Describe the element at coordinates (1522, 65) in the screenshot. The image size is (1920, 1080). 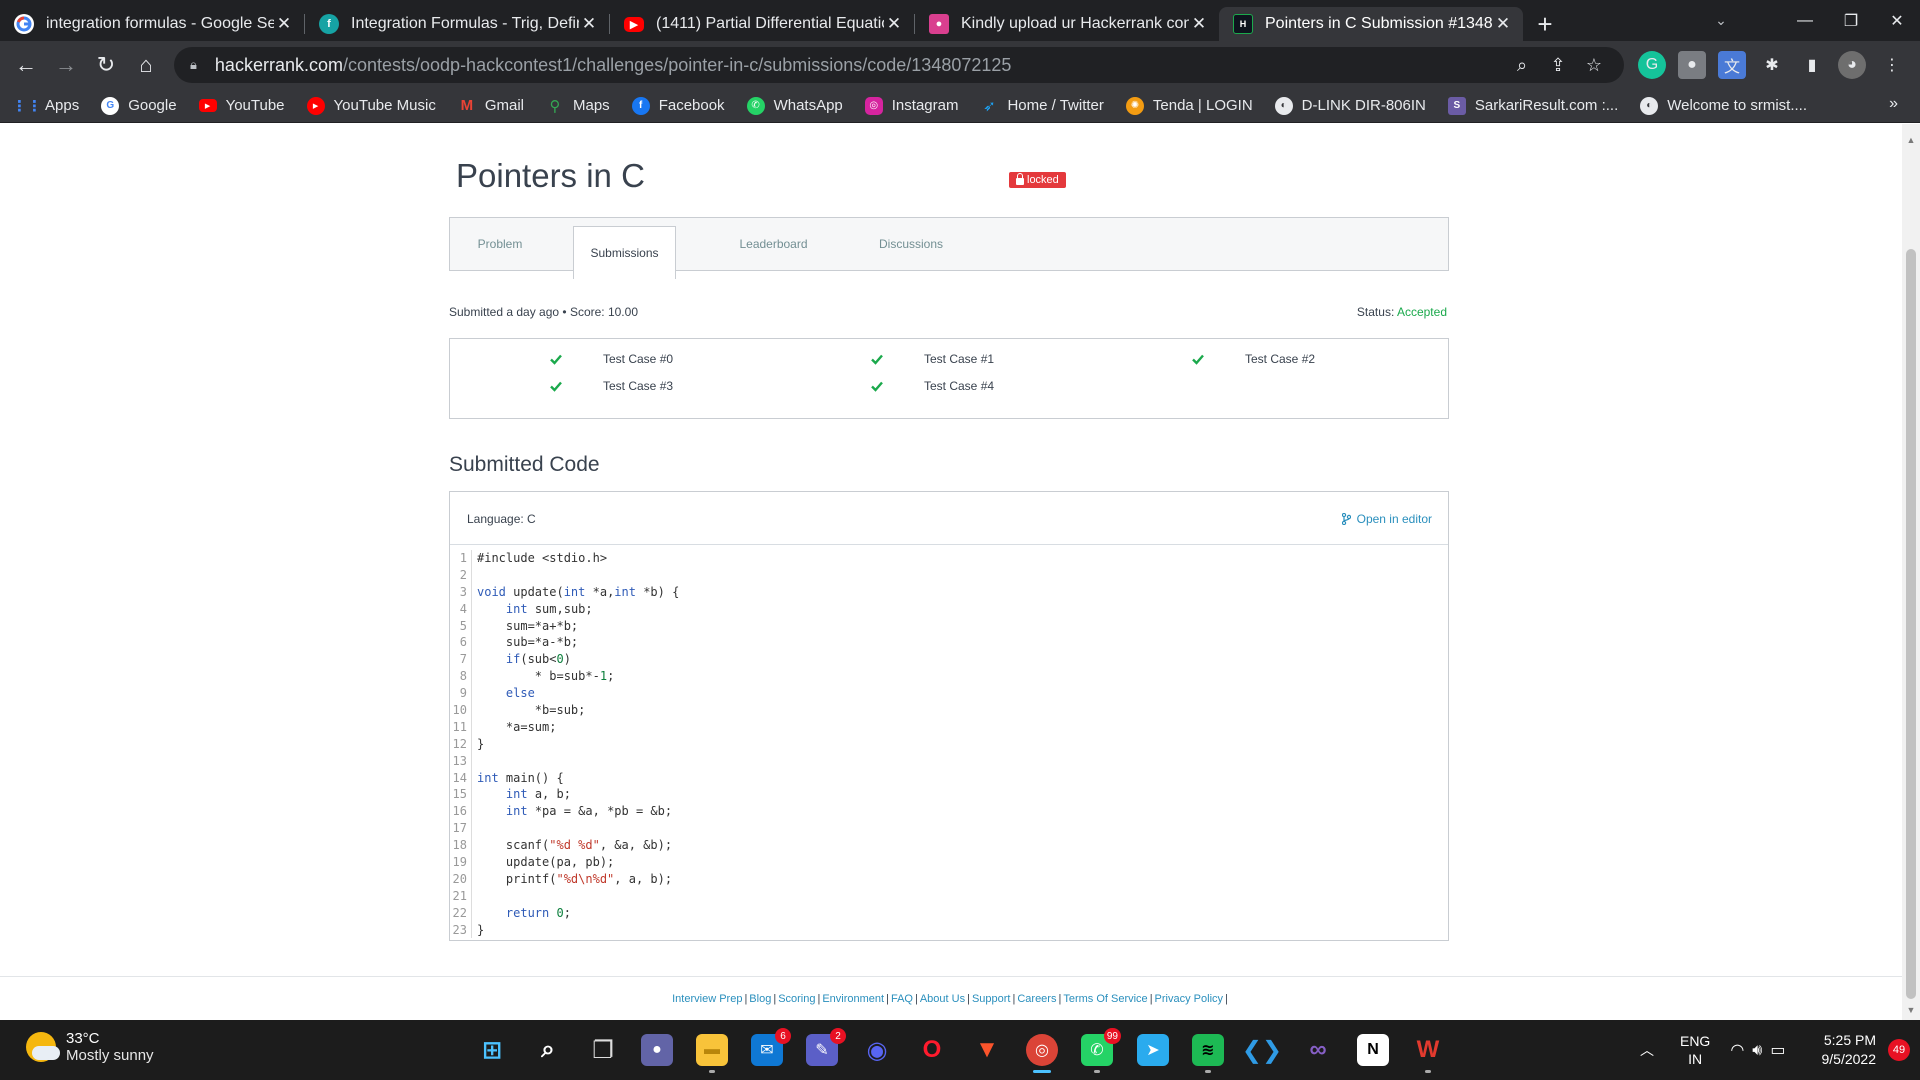
I see `zoom-icon: ⌕` at that location.